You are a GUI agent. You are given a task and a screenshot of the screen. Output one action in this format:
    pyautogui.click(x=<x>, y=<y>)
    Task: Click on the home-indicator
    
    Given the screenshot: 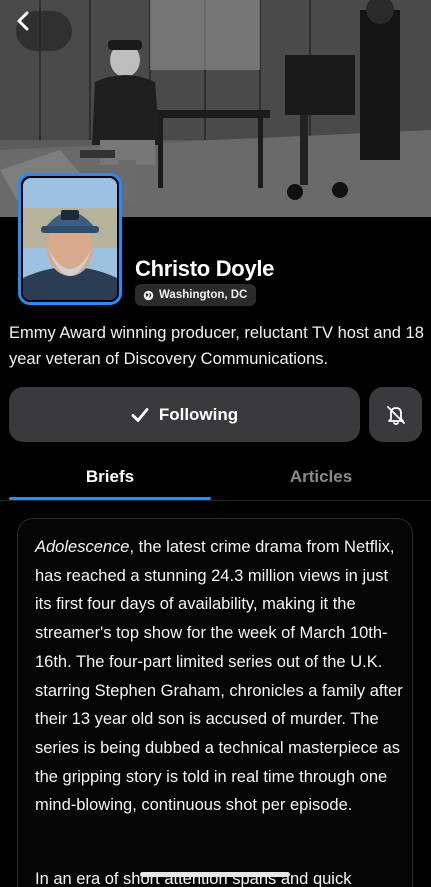 What is the action you would take?
    pyautogui.click(x=215, y=874)
    